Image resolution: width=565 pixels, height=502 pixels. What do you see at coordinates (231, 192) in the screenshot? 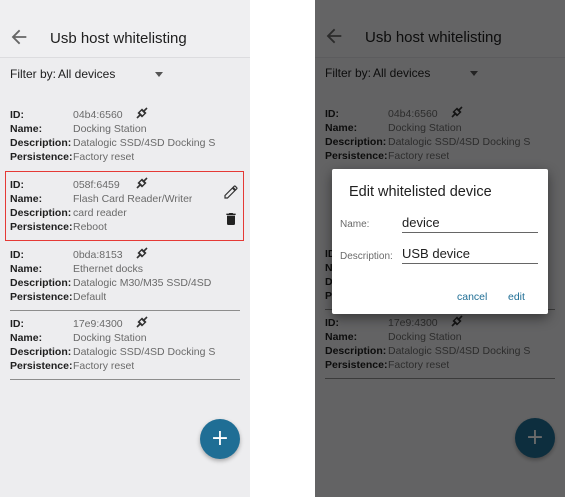
I see `pencil-icon` at bounding box center [231, 192].